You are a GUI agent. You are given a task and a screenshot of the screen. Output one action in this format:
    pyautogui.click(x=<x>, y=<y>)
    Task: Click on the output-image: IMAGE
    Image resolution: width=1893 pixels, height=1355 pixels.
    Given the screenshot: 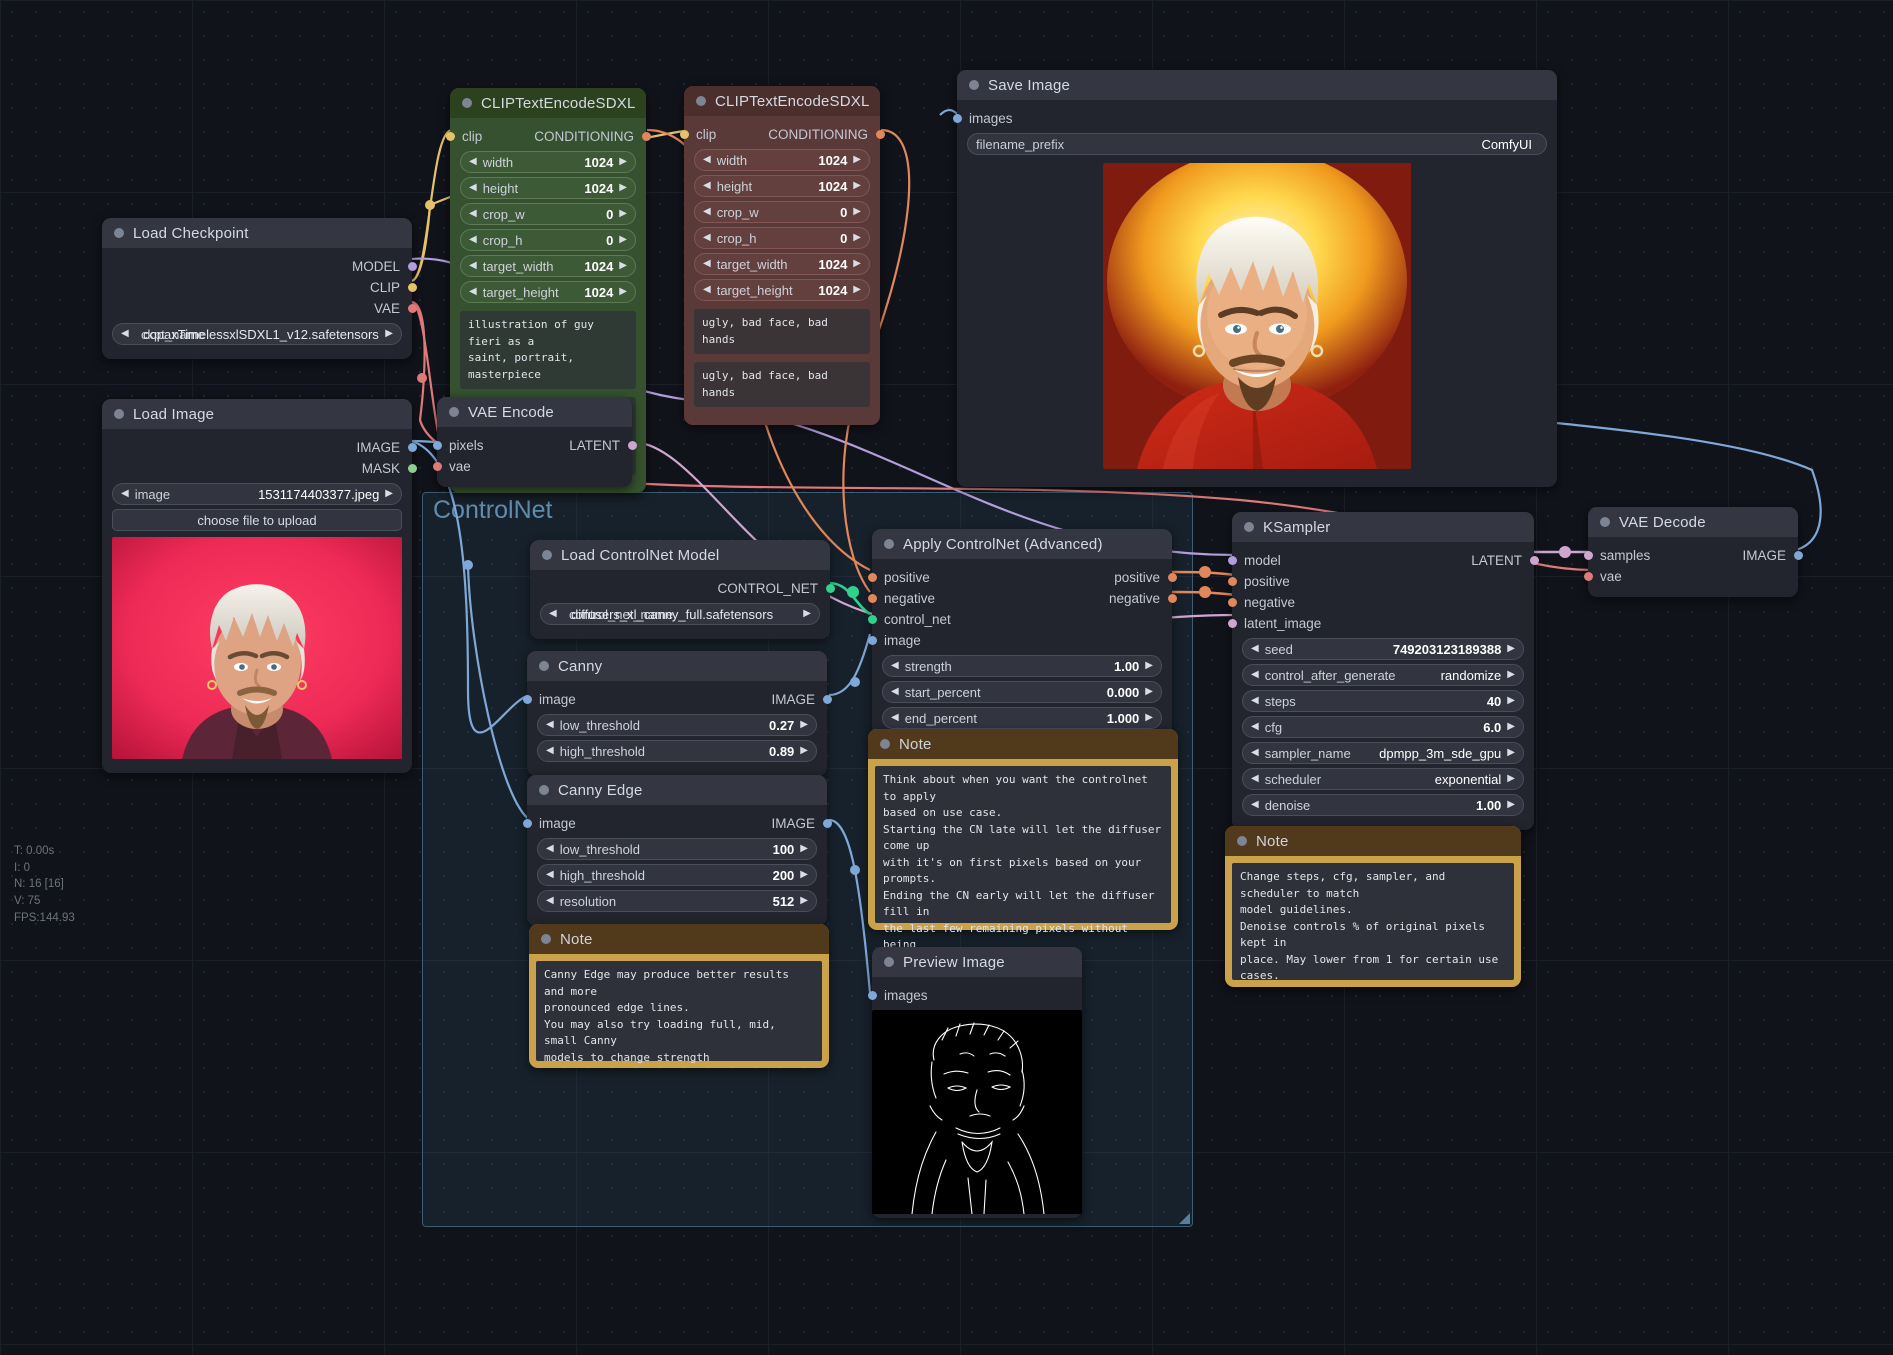 What is the action you would take?
    pyautogui.click(x=259, y=447)
    